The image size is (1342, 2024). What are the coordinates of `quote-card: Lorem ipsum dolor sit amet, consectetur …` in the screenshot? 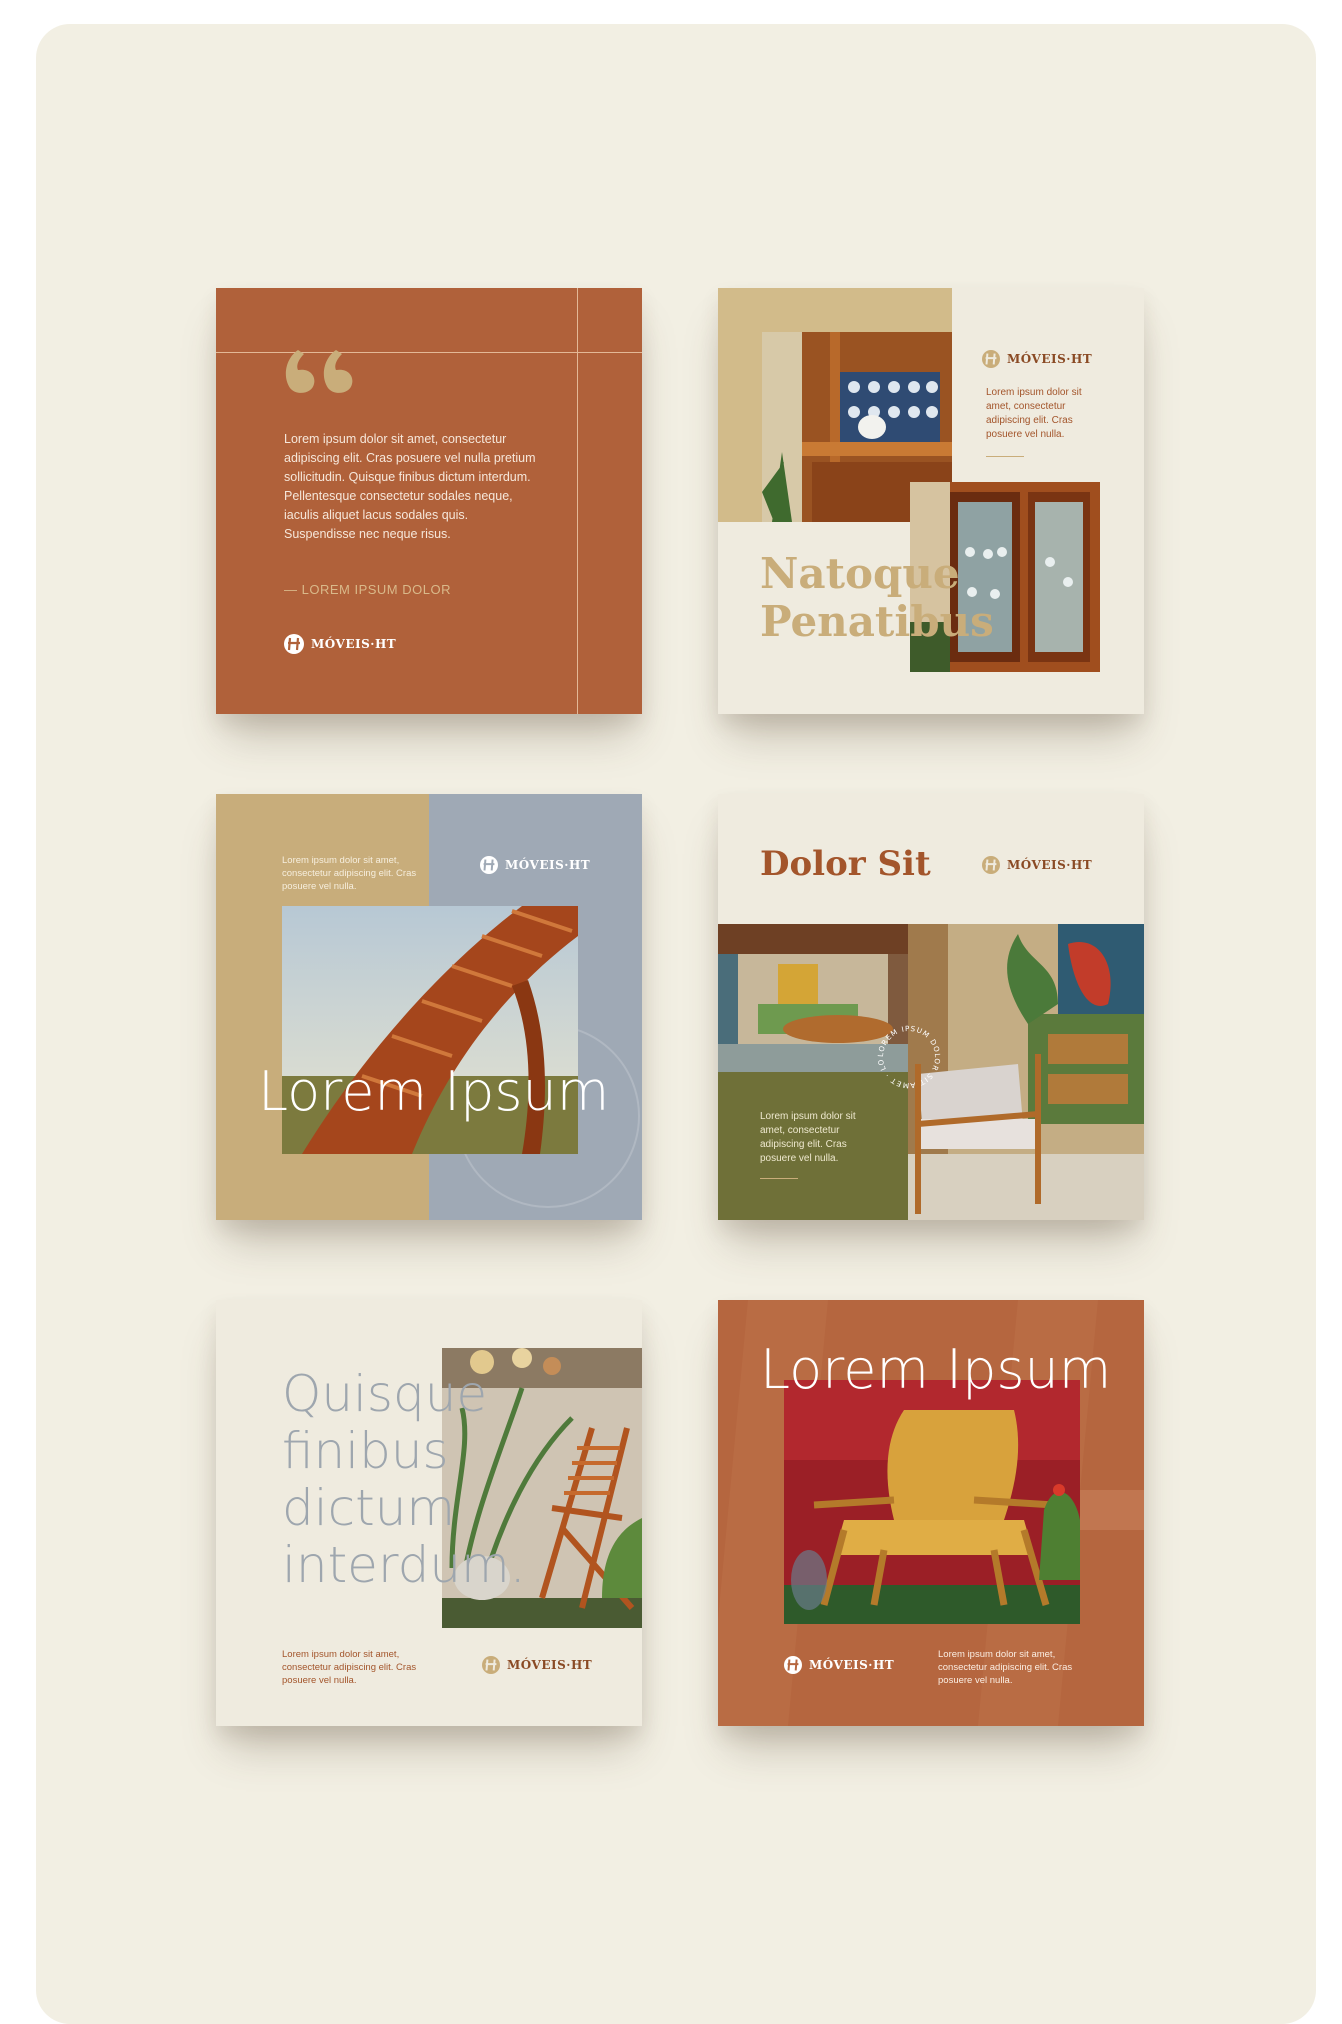 It's located at (429, 501).